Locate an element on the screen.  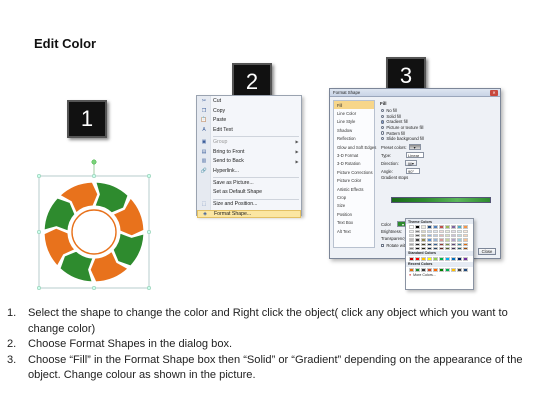
menu-item-cut: ✂ Cut is located at coordinates (249, 101).